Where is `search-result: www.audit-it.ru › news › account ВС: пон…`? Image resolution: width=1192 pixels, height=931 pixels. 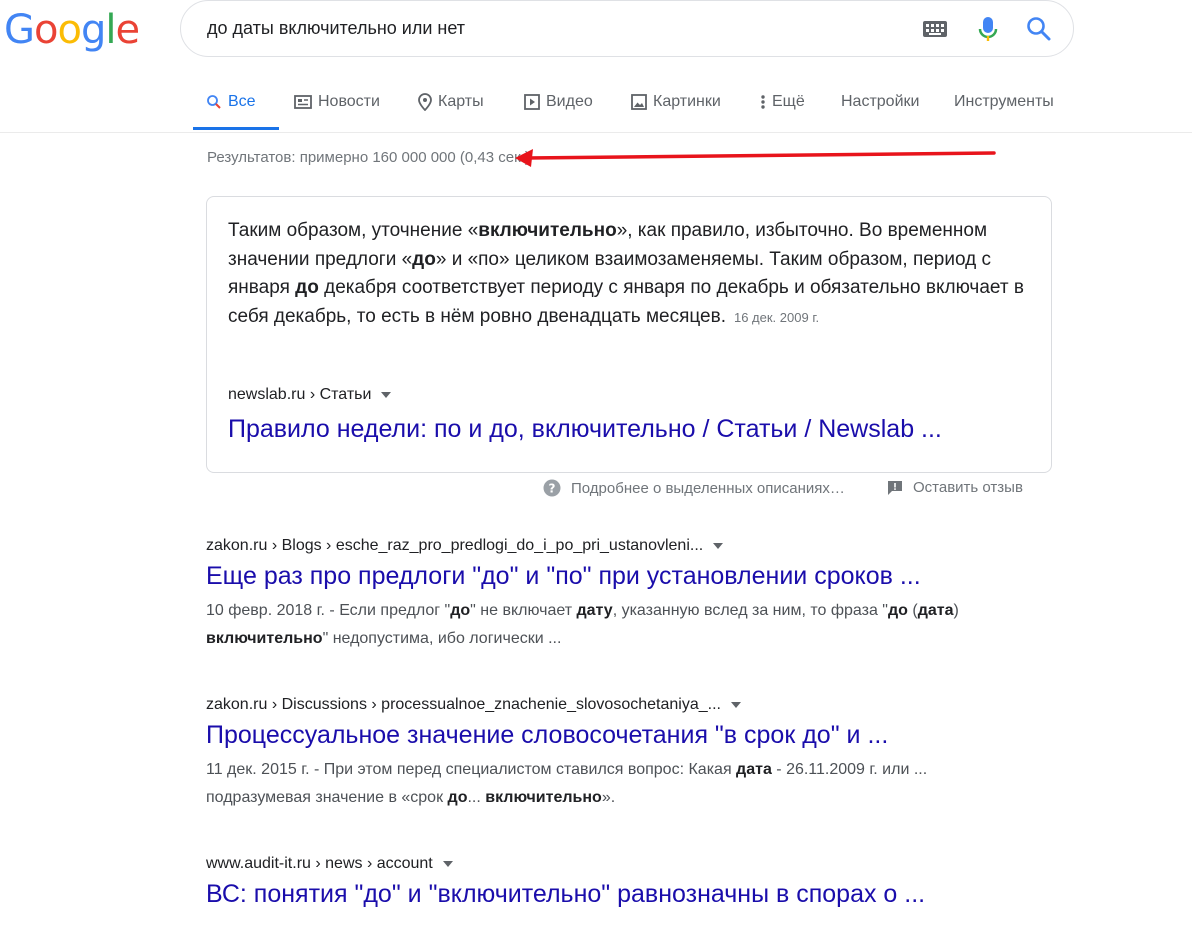
search-result: www.audit-it.ru › news › account ВС: пон… is located at coordinates (606, 882).